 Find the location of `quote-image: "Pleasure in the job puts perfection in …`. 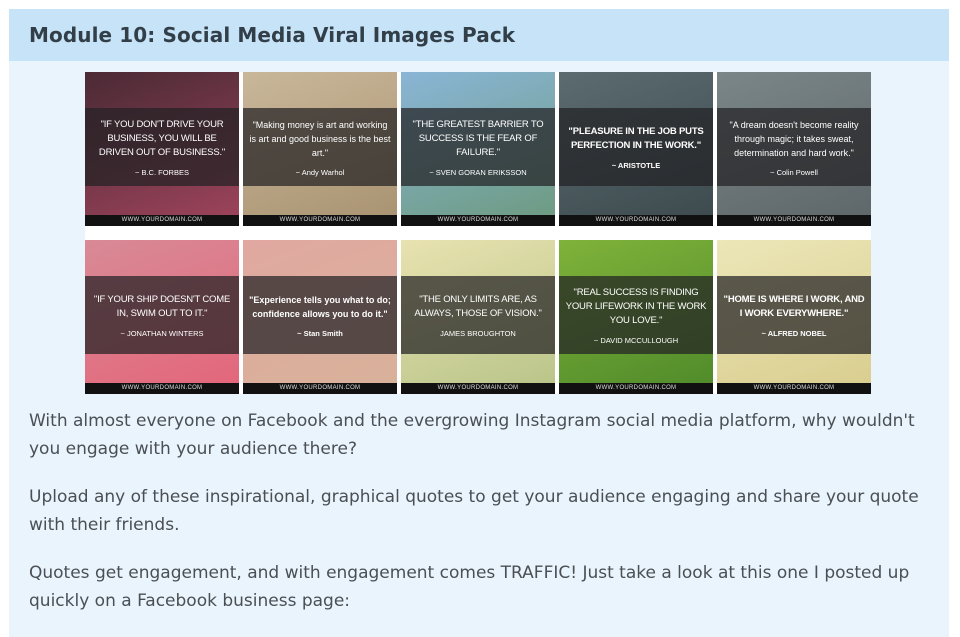

quote-image: "Pleasure in the job puts perfection in … is located at coordinates (636, 149).